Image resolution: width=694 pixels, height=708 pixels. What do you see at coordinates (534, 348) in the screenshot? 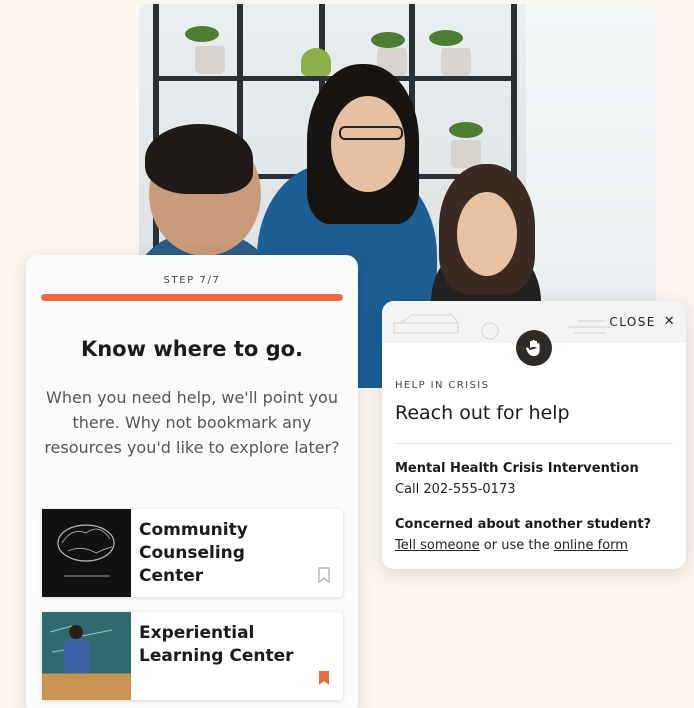
I see `hand-stop-icon` at bounding box center [534, 348].